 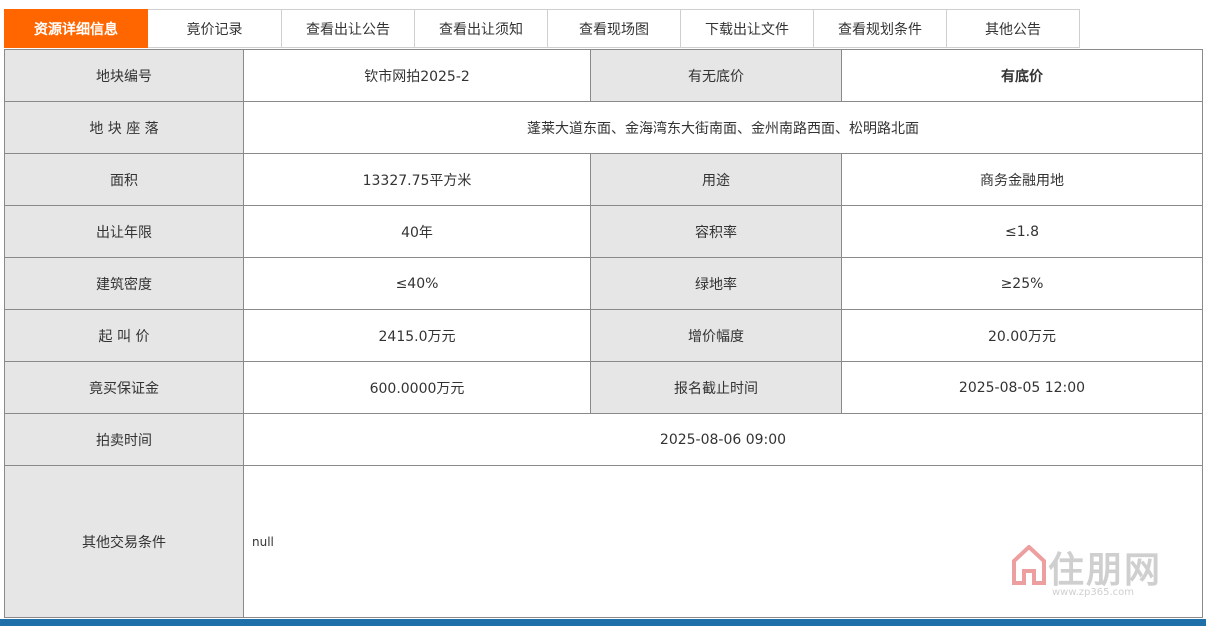 I want to click on value-reserve-price: 有底价, so click(x=1022, y=75).